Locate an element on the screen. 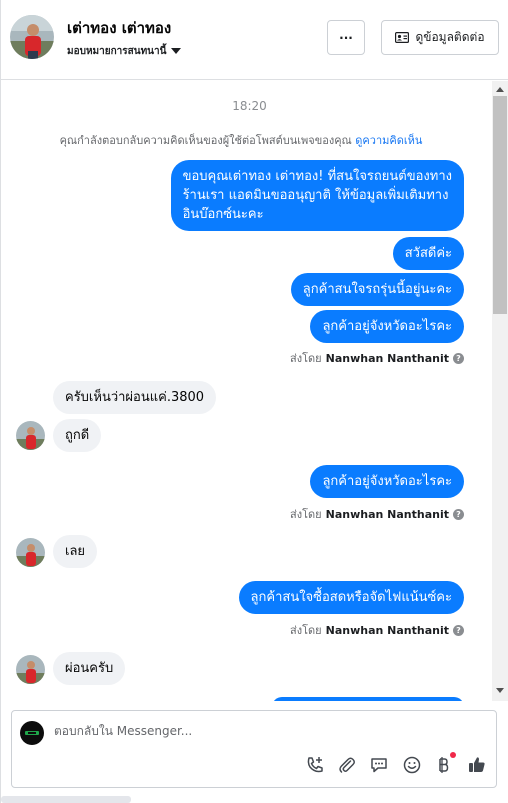 Image resolution: width=508 pixels, height=803 pixels. view-comment-link: ดูความคิดเห็น is located at coordinates (388, 140).